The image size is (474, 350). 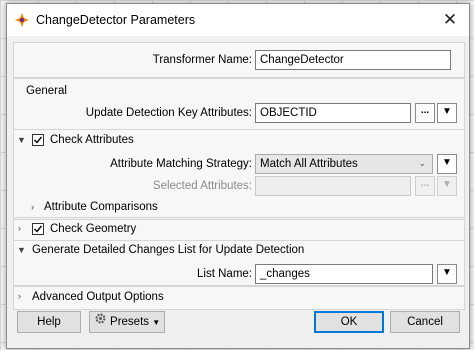 I want to click on matching-strategy-select: Match All Attributes ⌄, so click(x=344, y=164).